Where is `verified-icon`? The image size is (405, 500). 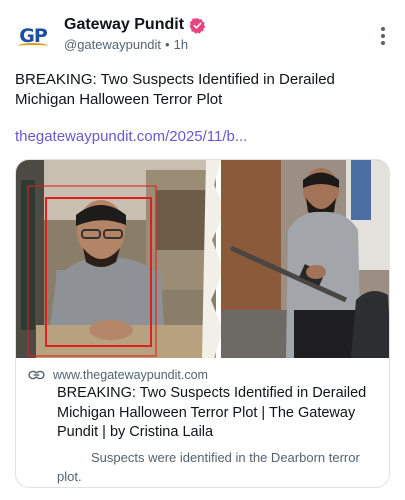
verified-icon is located at coordinates (197, 25).